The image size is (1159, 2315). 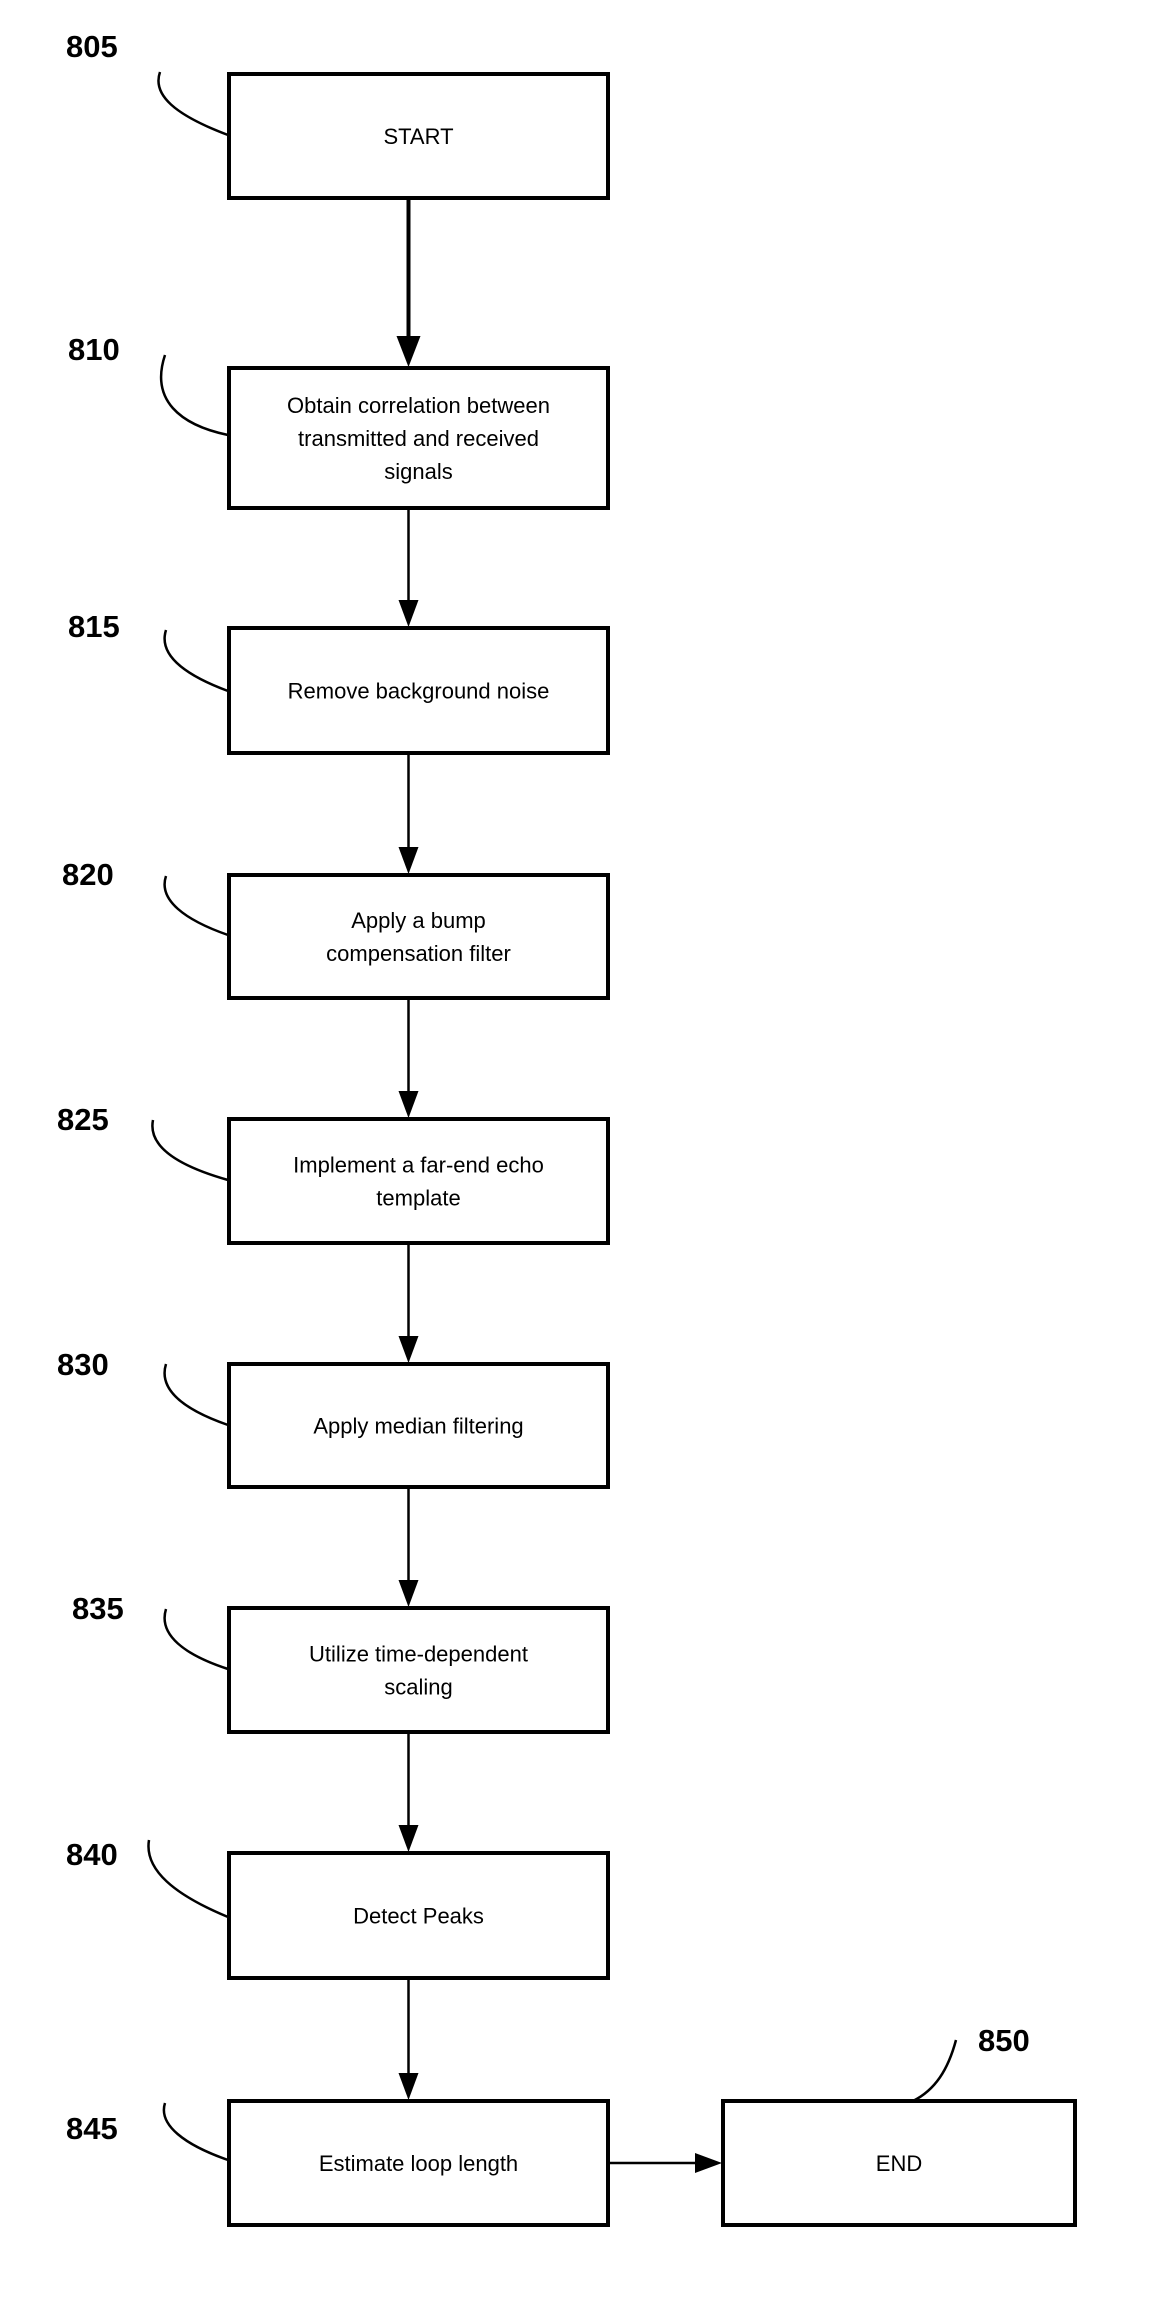 I want to click on step-text-line: Utilize time-dependent, so click(x=418, y=1654).